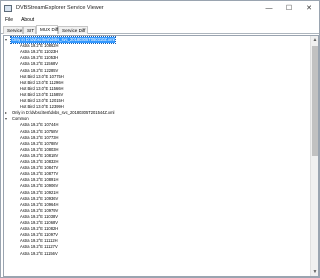 The image size is (320, 278). Describe the element at coordinates (154, 241) in the screenshot. I see `tree-node: Astra 19.2°E 11112H` at that location.